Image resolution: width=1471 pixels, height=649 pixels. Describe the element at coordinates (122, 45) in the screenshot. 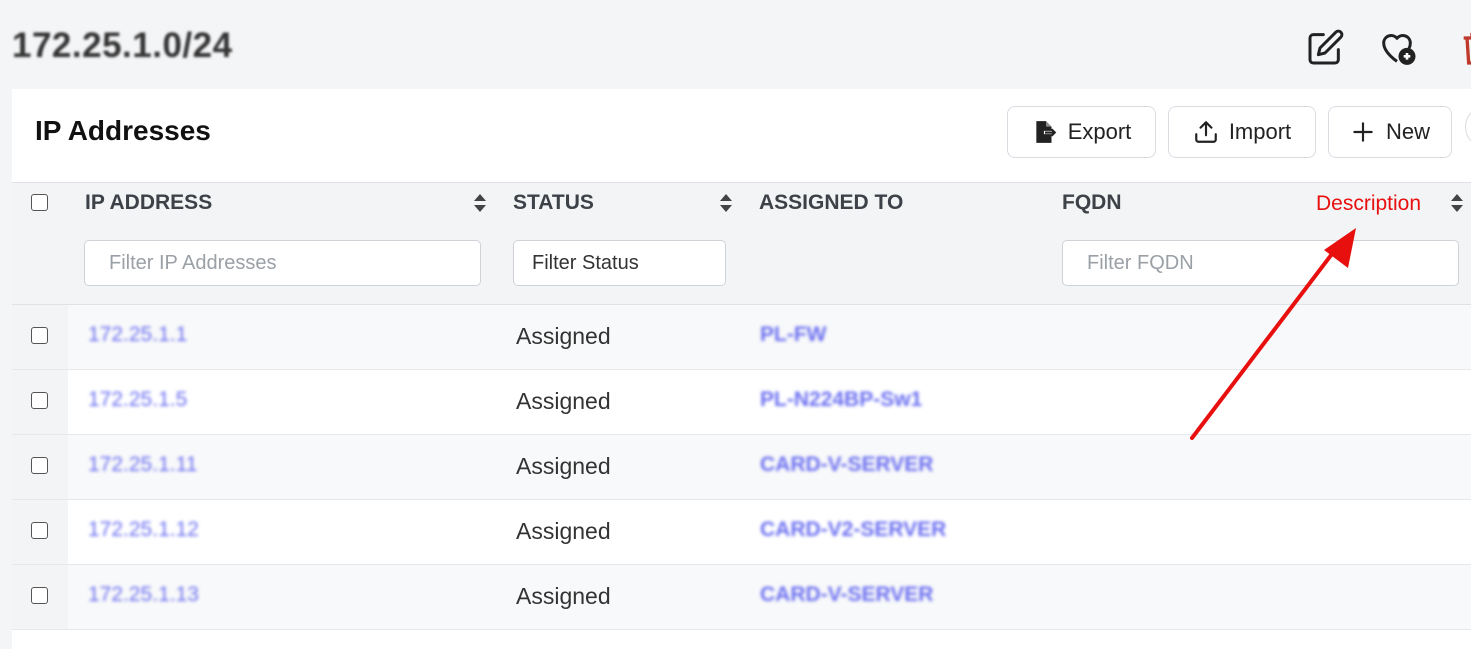

I see `page-title: 172.25.1.0/24` at that location.